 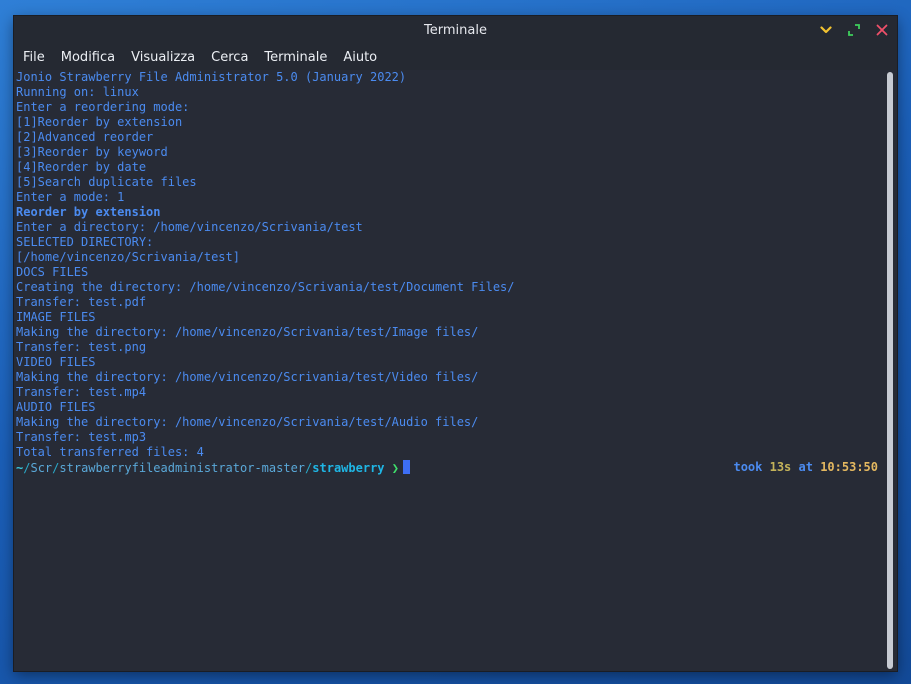 I want to click on terminal-line: Transfer: test.mp3, so click(x=81, y=437).